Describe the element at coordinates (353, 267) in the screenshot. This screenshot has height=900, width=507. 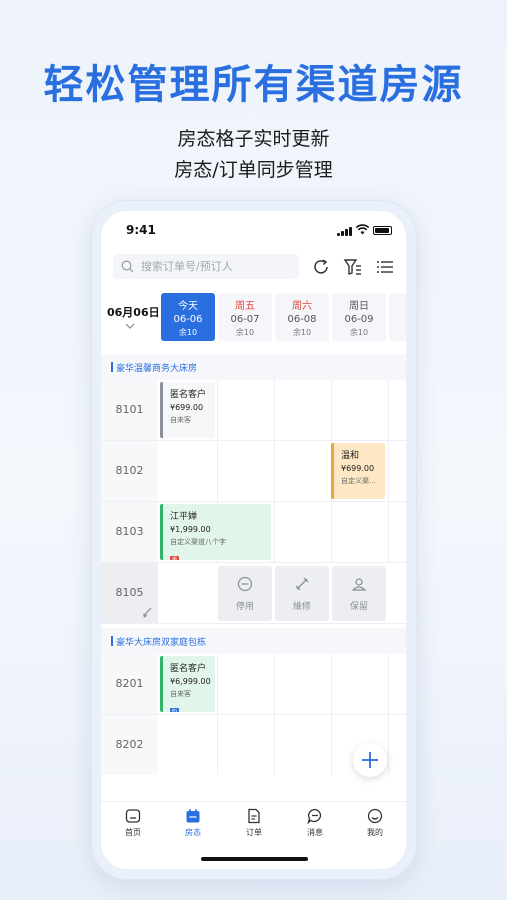
I see `filter-icon` at that location.